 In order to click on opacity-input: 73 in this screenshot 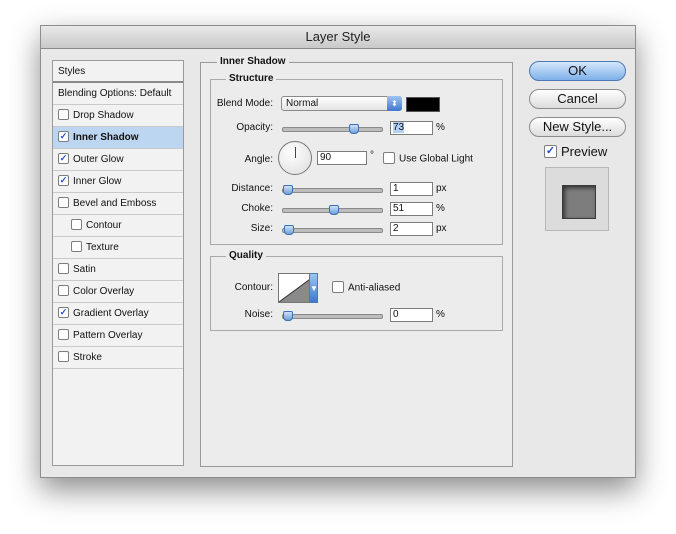, I will do `click(411, 128)`.